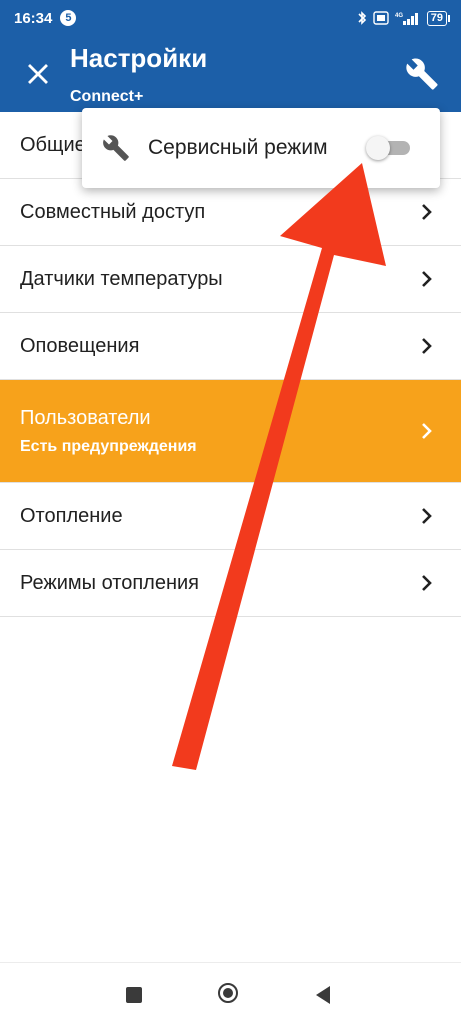 The width and height of the screenshot is (461, 1025). I want to click on battery-level: 79, so click(436, 17).